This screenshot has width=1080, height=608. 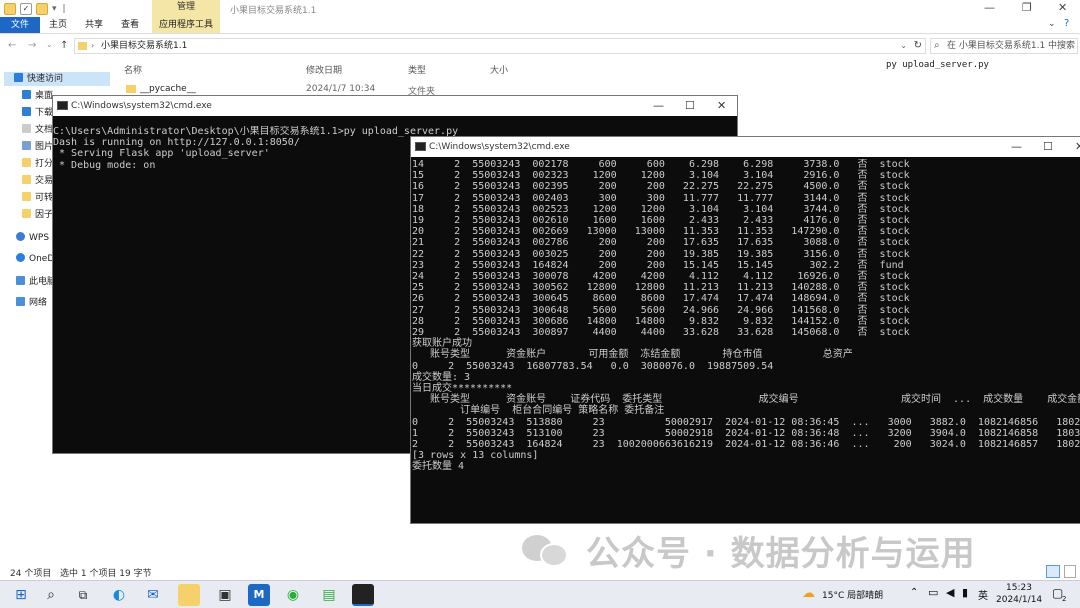 I want to click on checkmark-icon: ✓, so click(x=26, y=8).